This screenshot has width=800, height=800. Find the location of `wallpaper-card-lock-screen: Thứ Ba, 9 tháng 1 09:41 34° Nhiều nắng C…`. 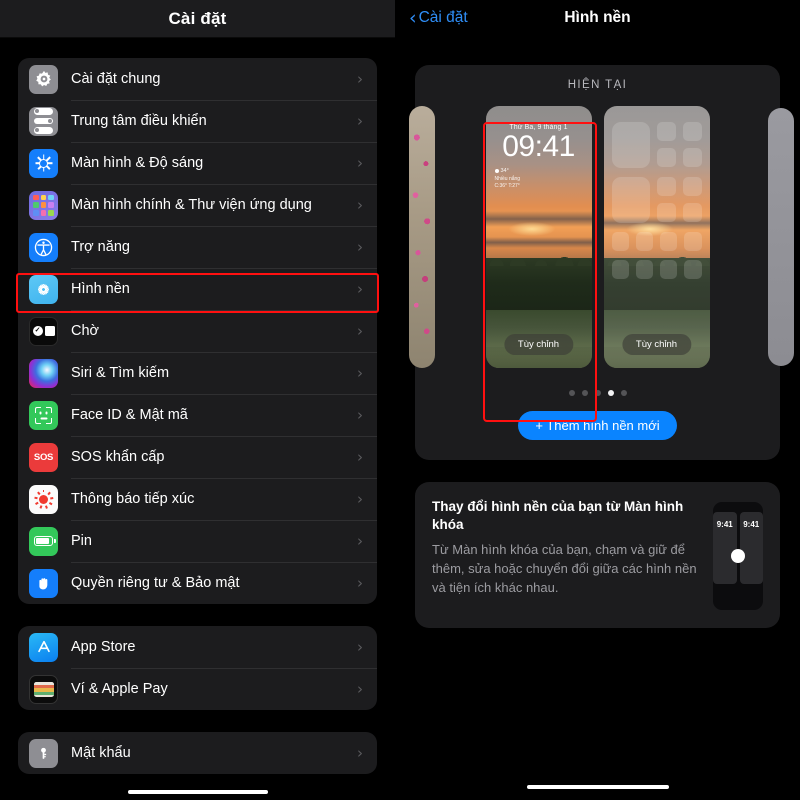

wallpaper-card-lock-screen: Thứ Ba, 9 tháng 1 09:41 34° Nhiều nắng C… is located at coordinates (538, 237).